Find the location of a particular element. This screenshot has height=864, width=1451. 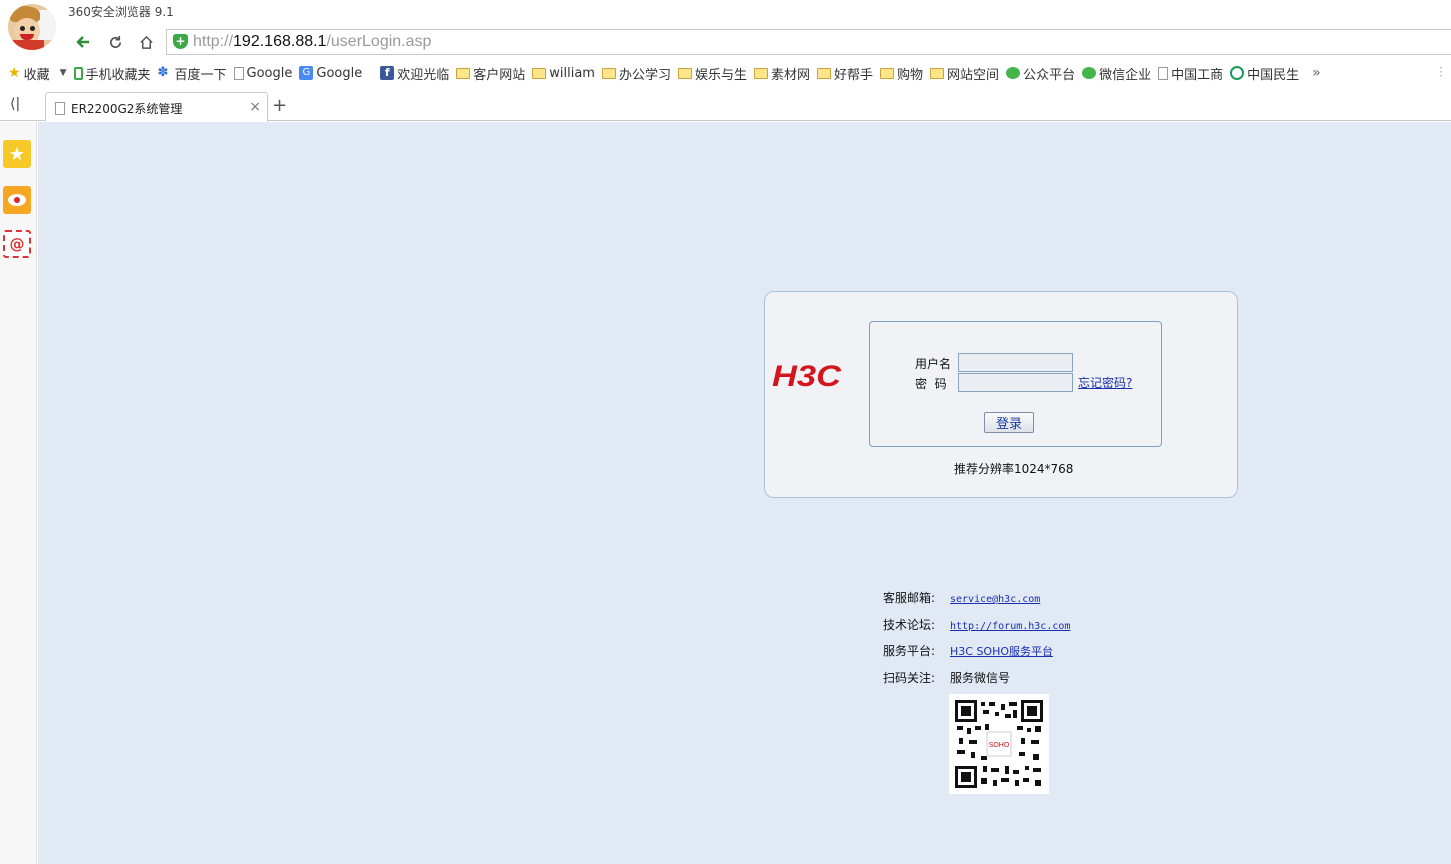

bookmark-folder-shopping: 购物 is located at coordinates (901, 73).